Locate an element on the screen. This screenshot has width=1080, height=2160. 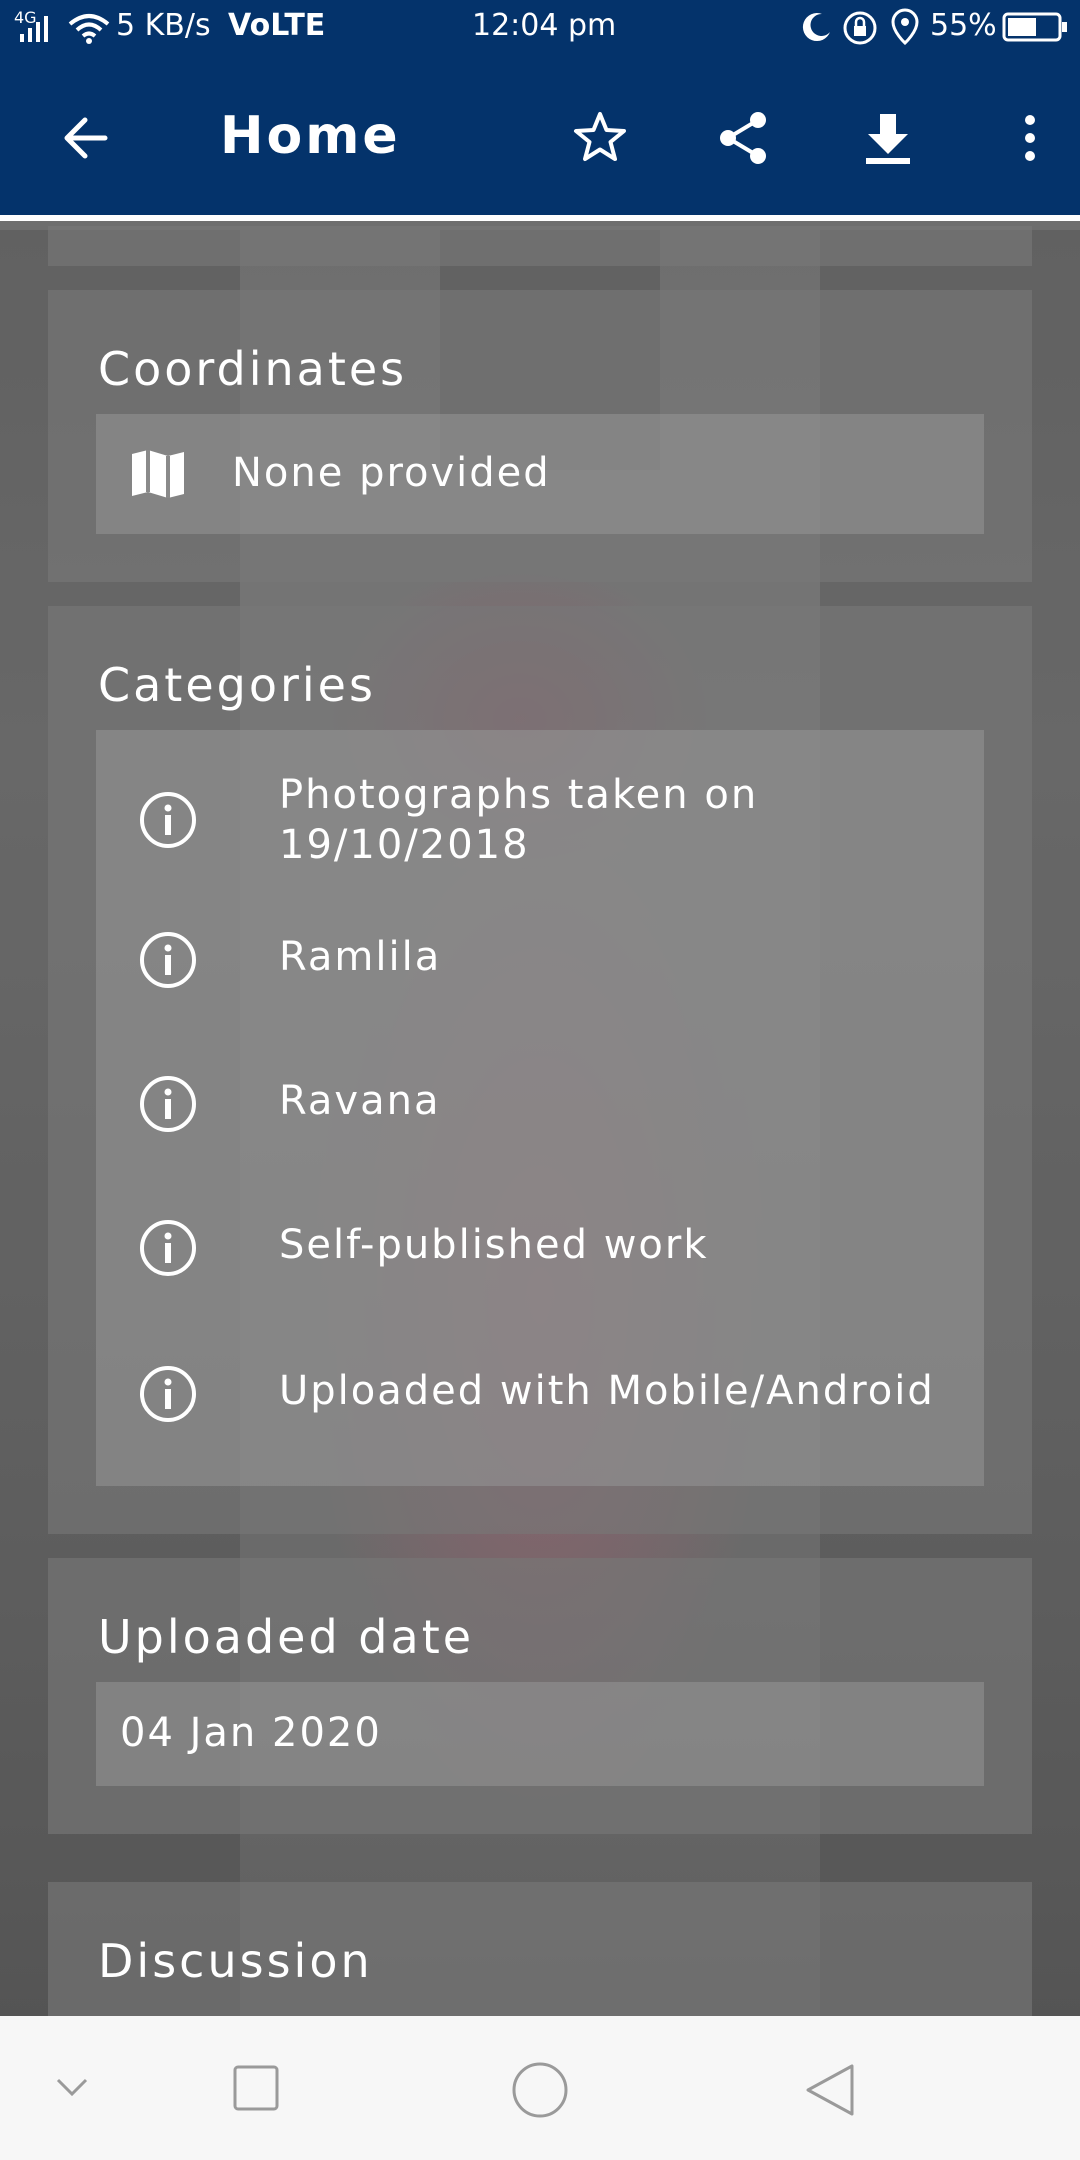
moon-icon is located at coordinates (816, 27).